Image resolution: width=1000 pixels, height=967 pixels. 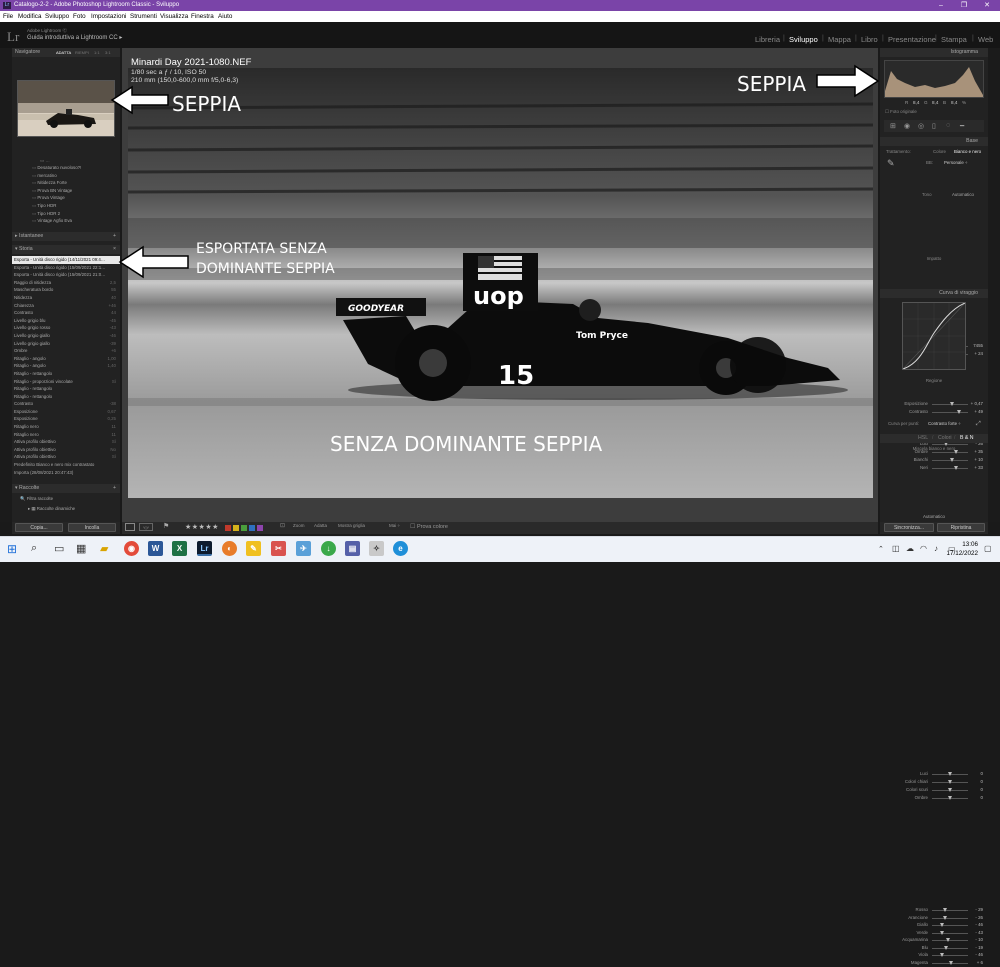 What do you see at coordinates (66, 176) in the screenshot?
I see `preset-item: ▭ mercatino` at bounding box center [66, 176].